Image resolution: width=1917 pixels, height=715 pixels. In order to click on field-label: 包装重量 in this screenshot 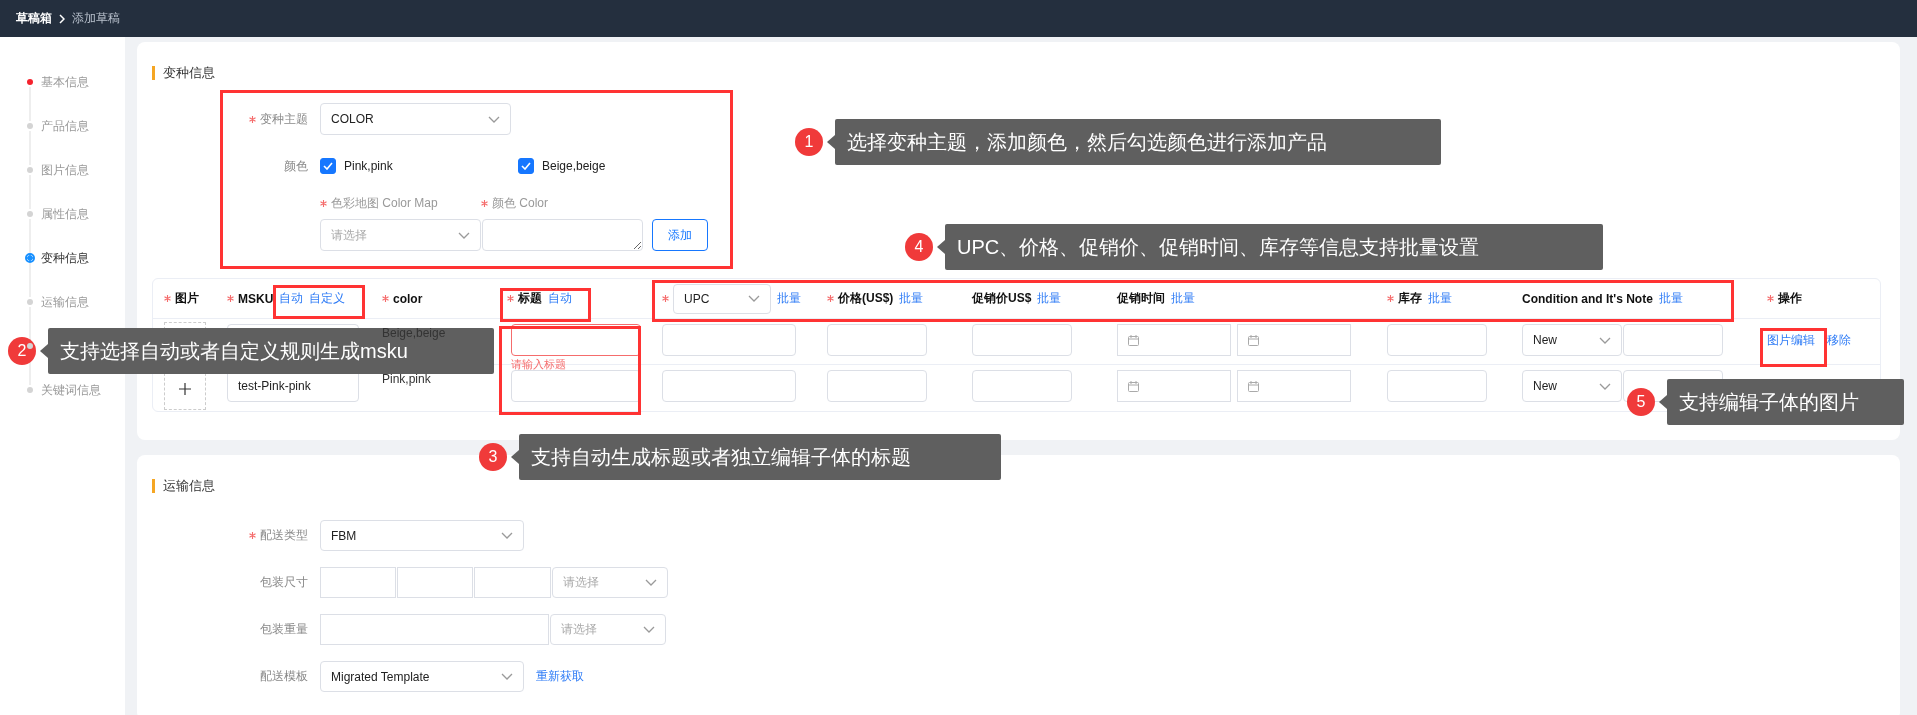, I will do `click(284, 629)`.